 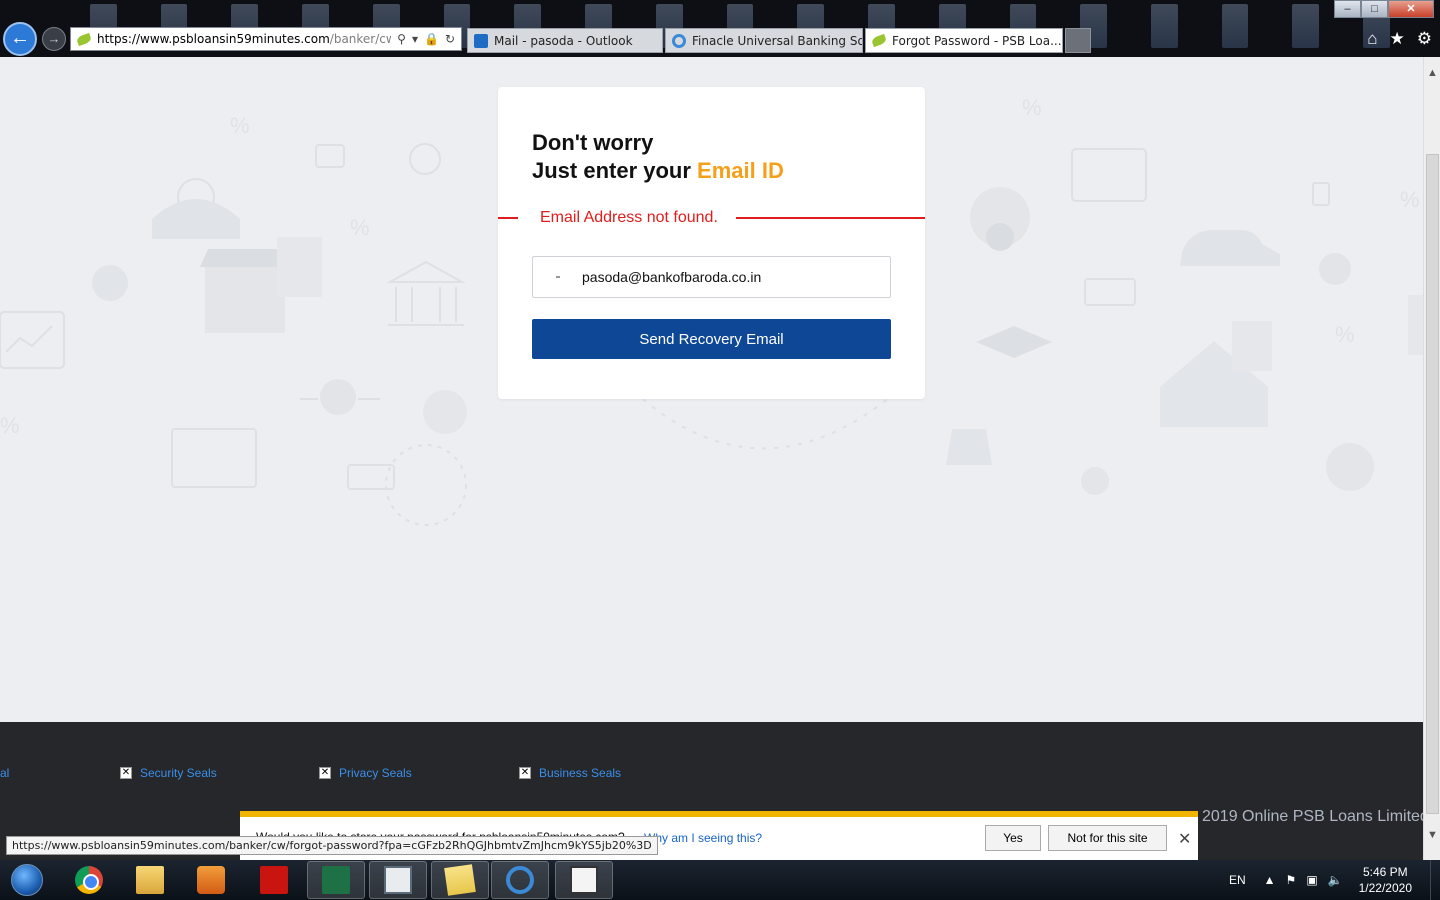 What do you see at coordinates (1374, 9) in the screenshot?
I see `restore-button: □` at bounding box center [1374, 9].